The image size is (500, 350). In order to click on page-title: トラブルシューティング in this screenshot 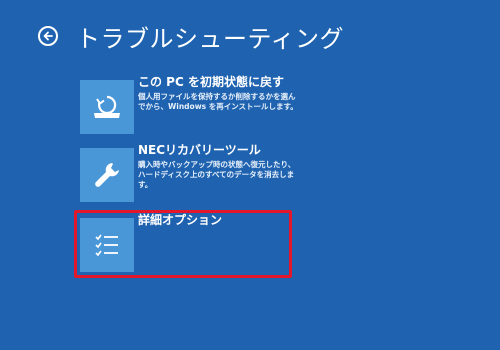, I will do `click(210, 38)`.